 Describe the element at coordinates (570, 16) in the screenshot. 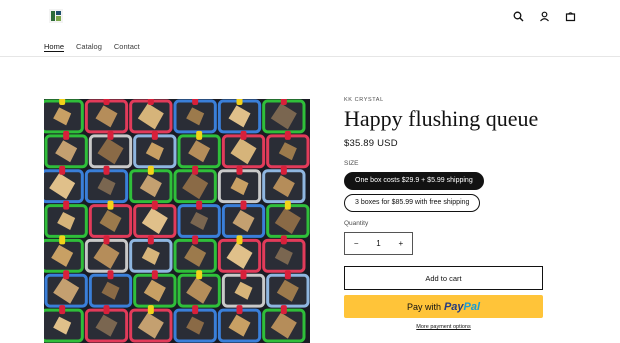

I see `cart-icon` at that location.